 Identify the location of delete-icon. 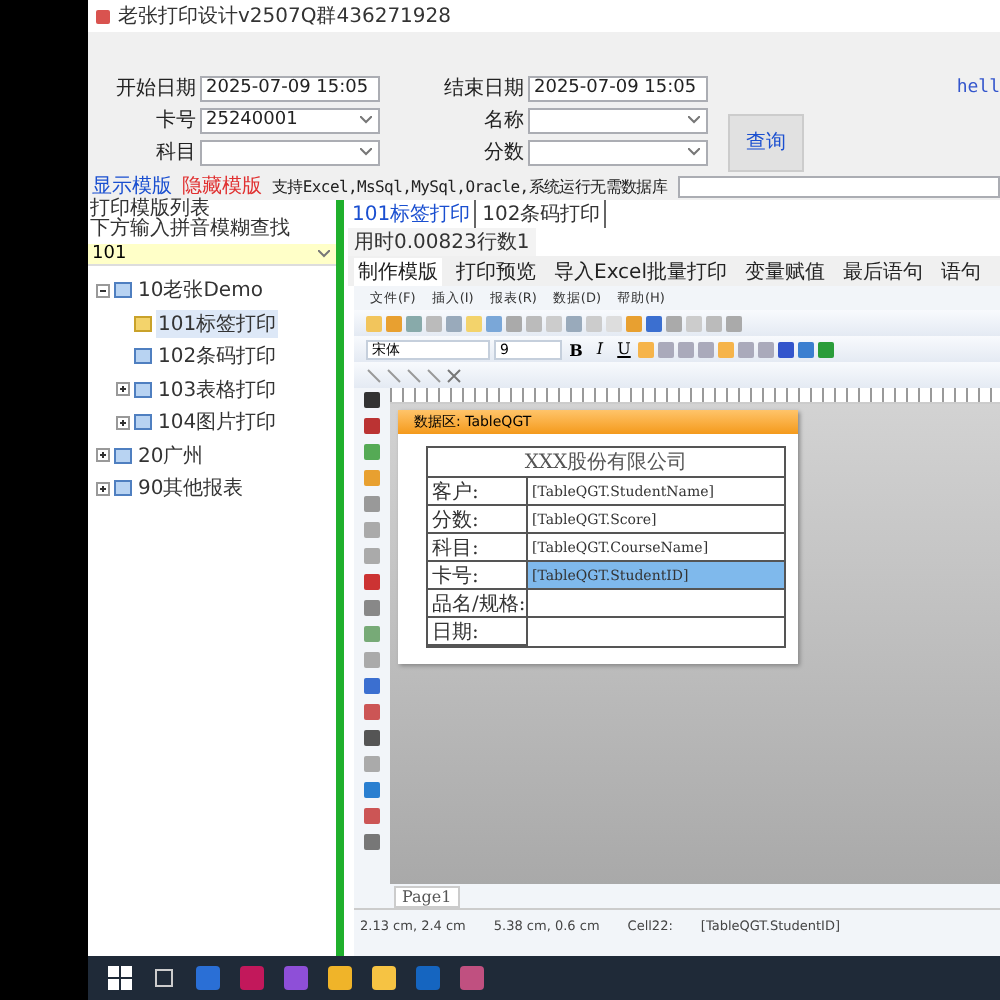
(454, 375).